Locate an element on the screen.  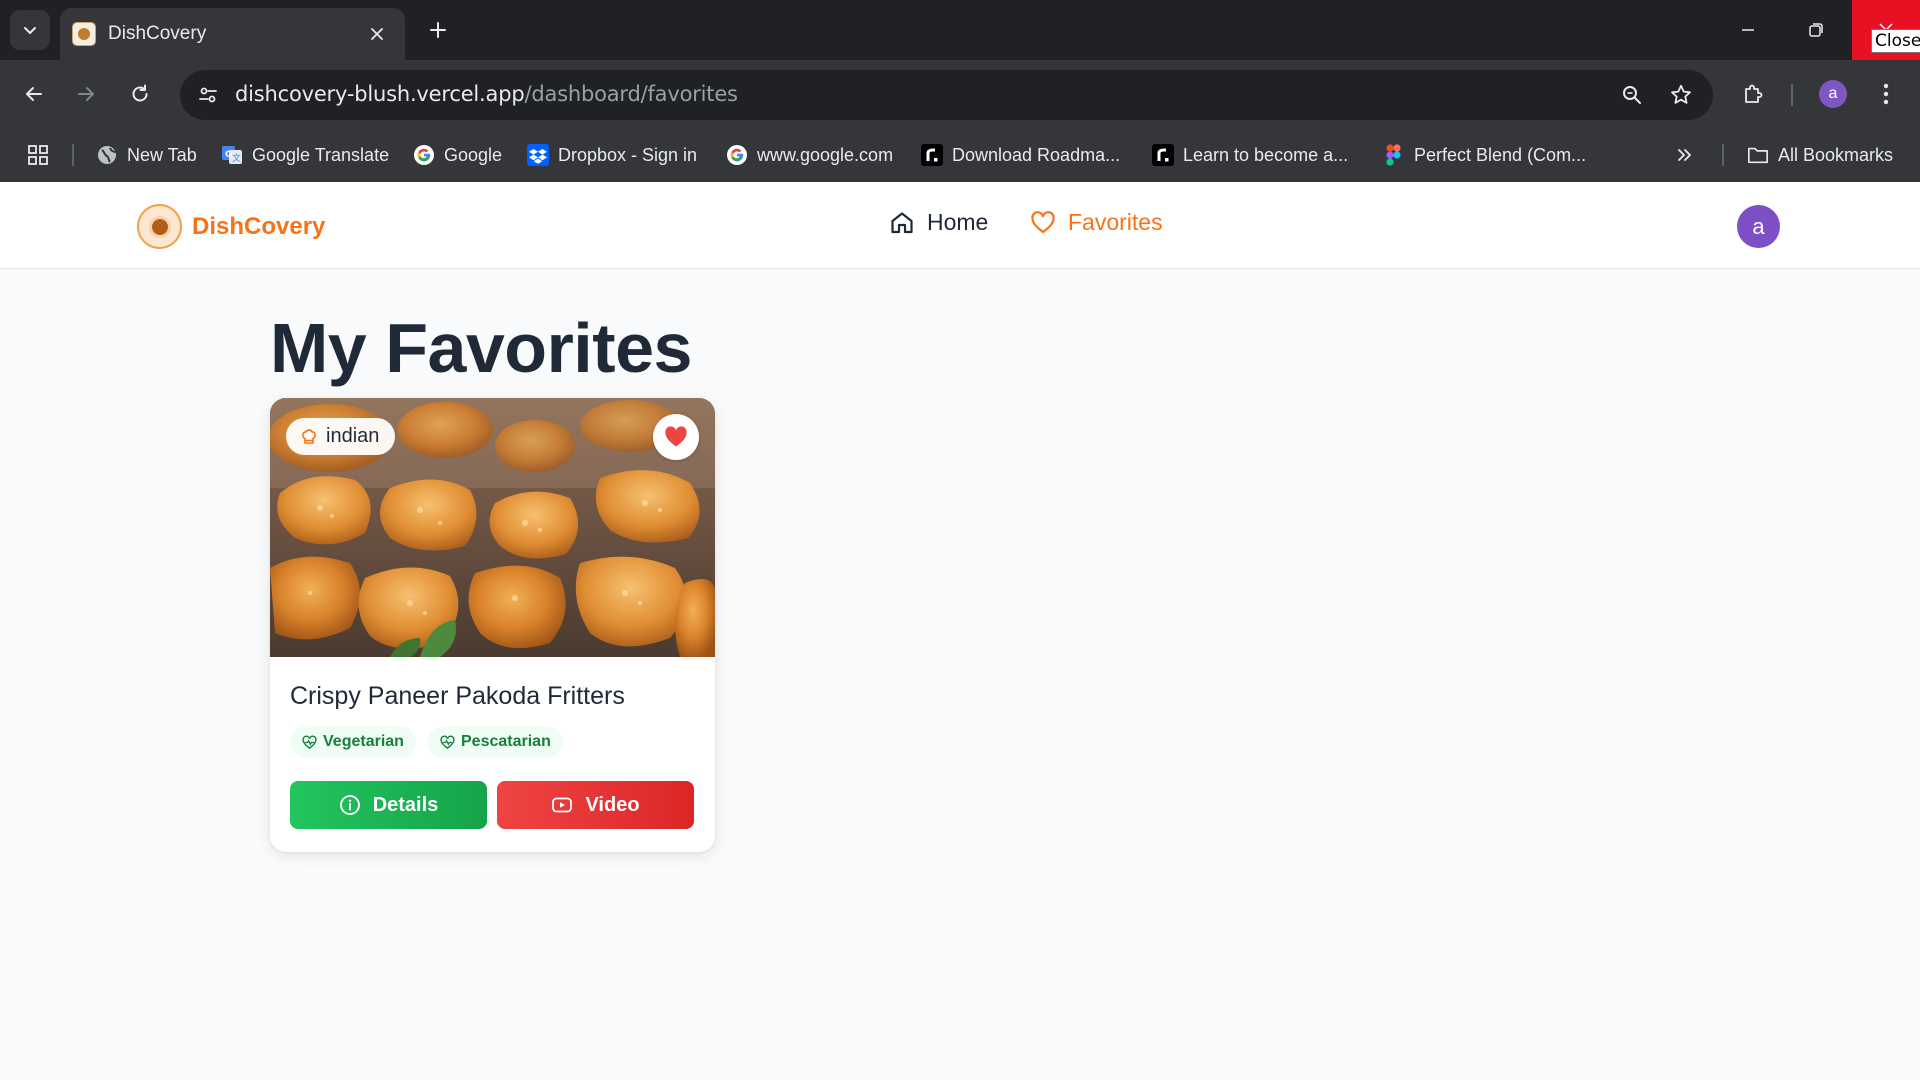
tune-icon is located at coordinates (208, 95).